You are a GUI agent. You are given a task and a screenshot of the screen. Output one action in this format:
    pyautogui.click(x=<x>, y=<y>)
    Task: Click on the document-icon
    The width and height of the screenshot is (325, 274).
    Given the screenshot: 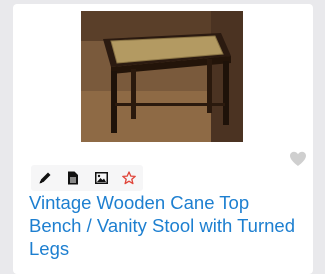 What is the action you would take?
    pyautogui.click(x=73, y=178)
    